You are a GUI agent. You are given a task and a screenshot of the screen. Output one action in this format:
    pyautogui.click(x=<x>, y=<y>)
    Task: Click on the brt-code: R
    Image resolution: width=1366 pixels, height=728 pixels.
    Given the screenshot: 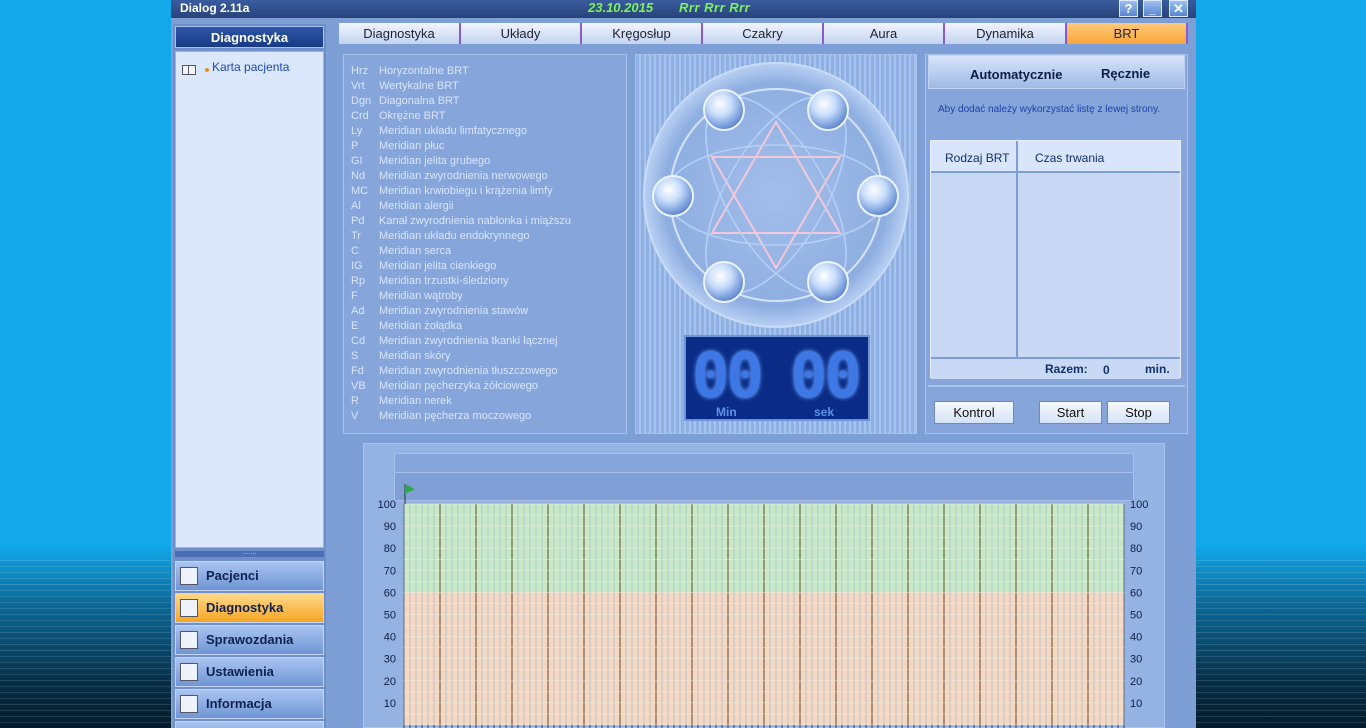 What is the action you would take?
    pyautogui.click(x=355, y=401)
    